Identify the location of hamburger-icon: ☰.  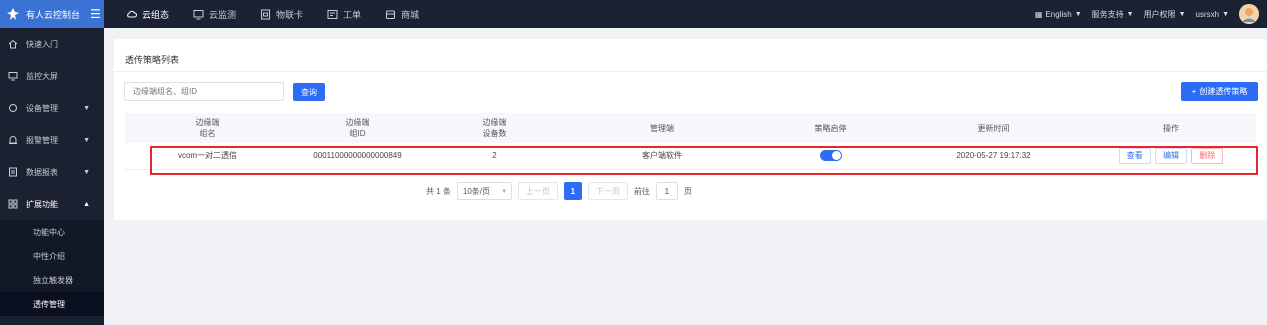
(95, 14).